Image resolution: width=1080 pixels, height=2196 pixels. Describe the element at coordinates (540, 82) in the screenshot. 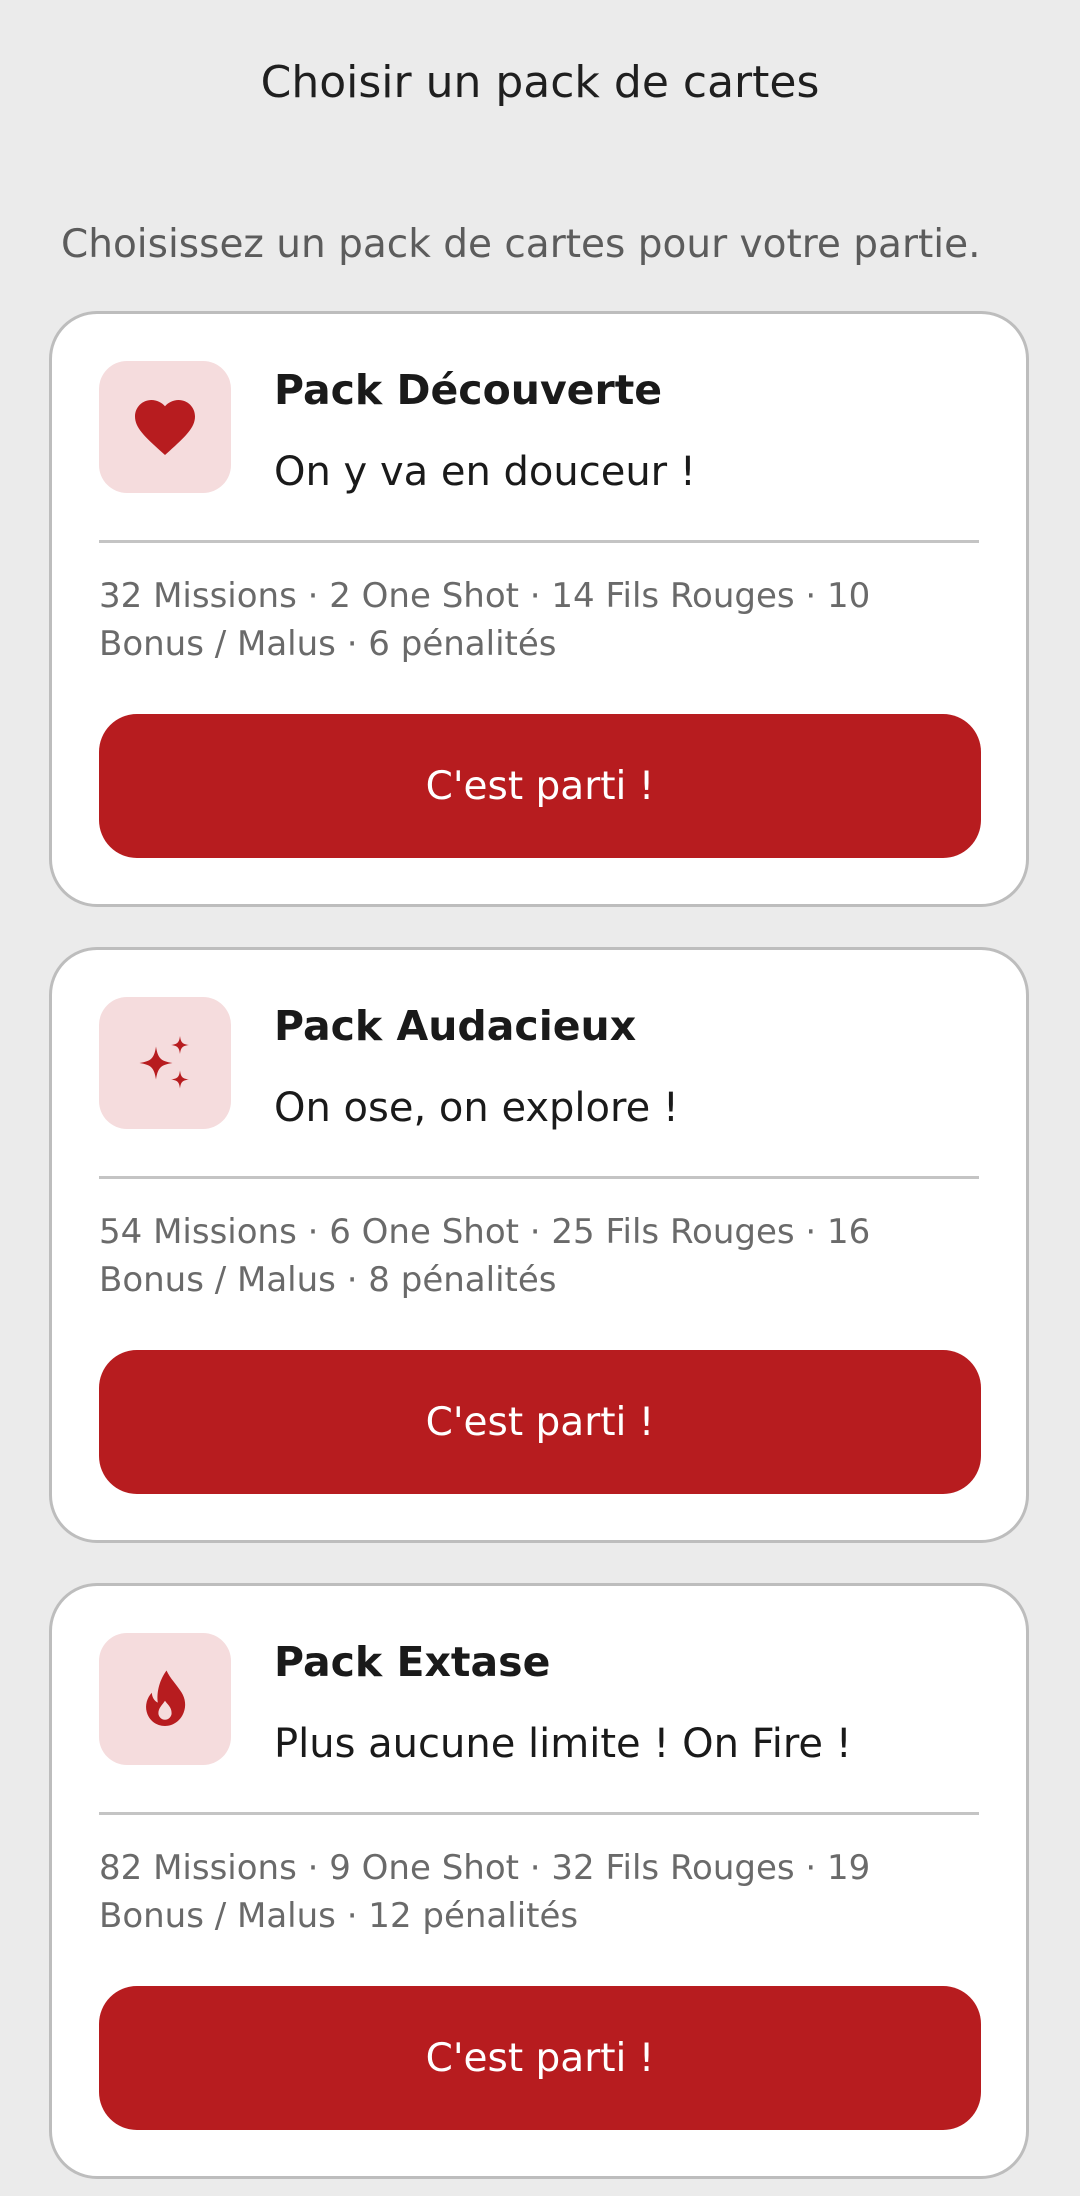

I see `page-title: Choisir un pack de cartes` at that location.